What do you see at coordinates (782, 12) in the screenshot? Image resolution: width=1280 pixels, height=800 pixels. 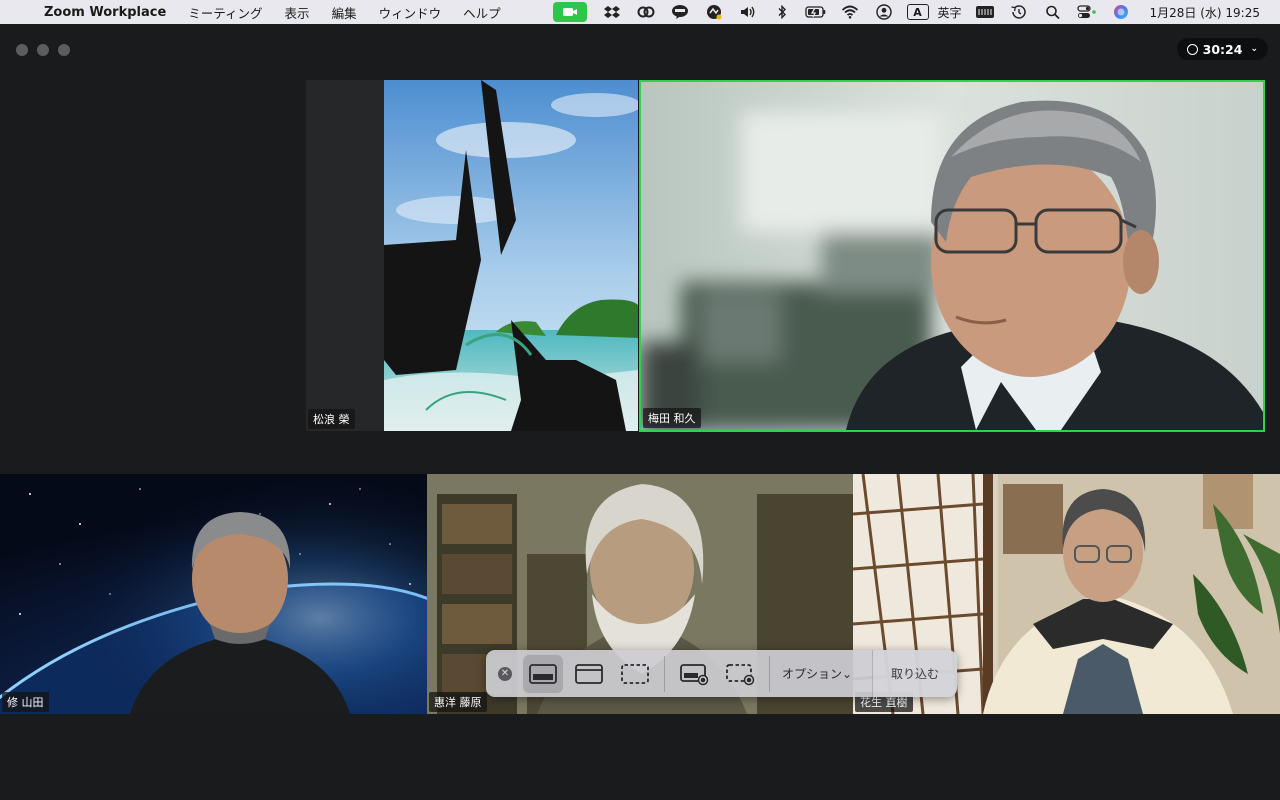 I see `bluetooth-icon` at bounding box center [782, 12].